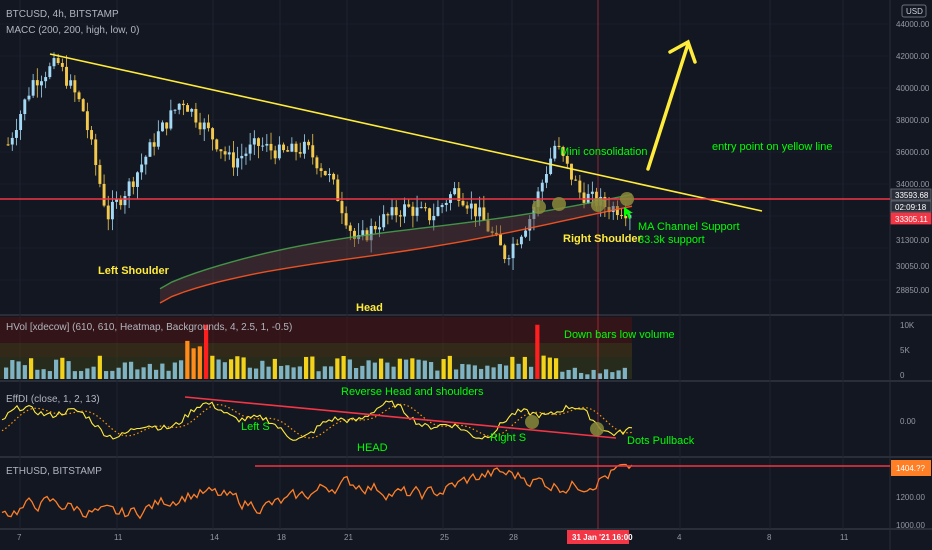 The image size is (932, 550). I want to click on effdi-tick-label: 0.00, so click(908, 421).